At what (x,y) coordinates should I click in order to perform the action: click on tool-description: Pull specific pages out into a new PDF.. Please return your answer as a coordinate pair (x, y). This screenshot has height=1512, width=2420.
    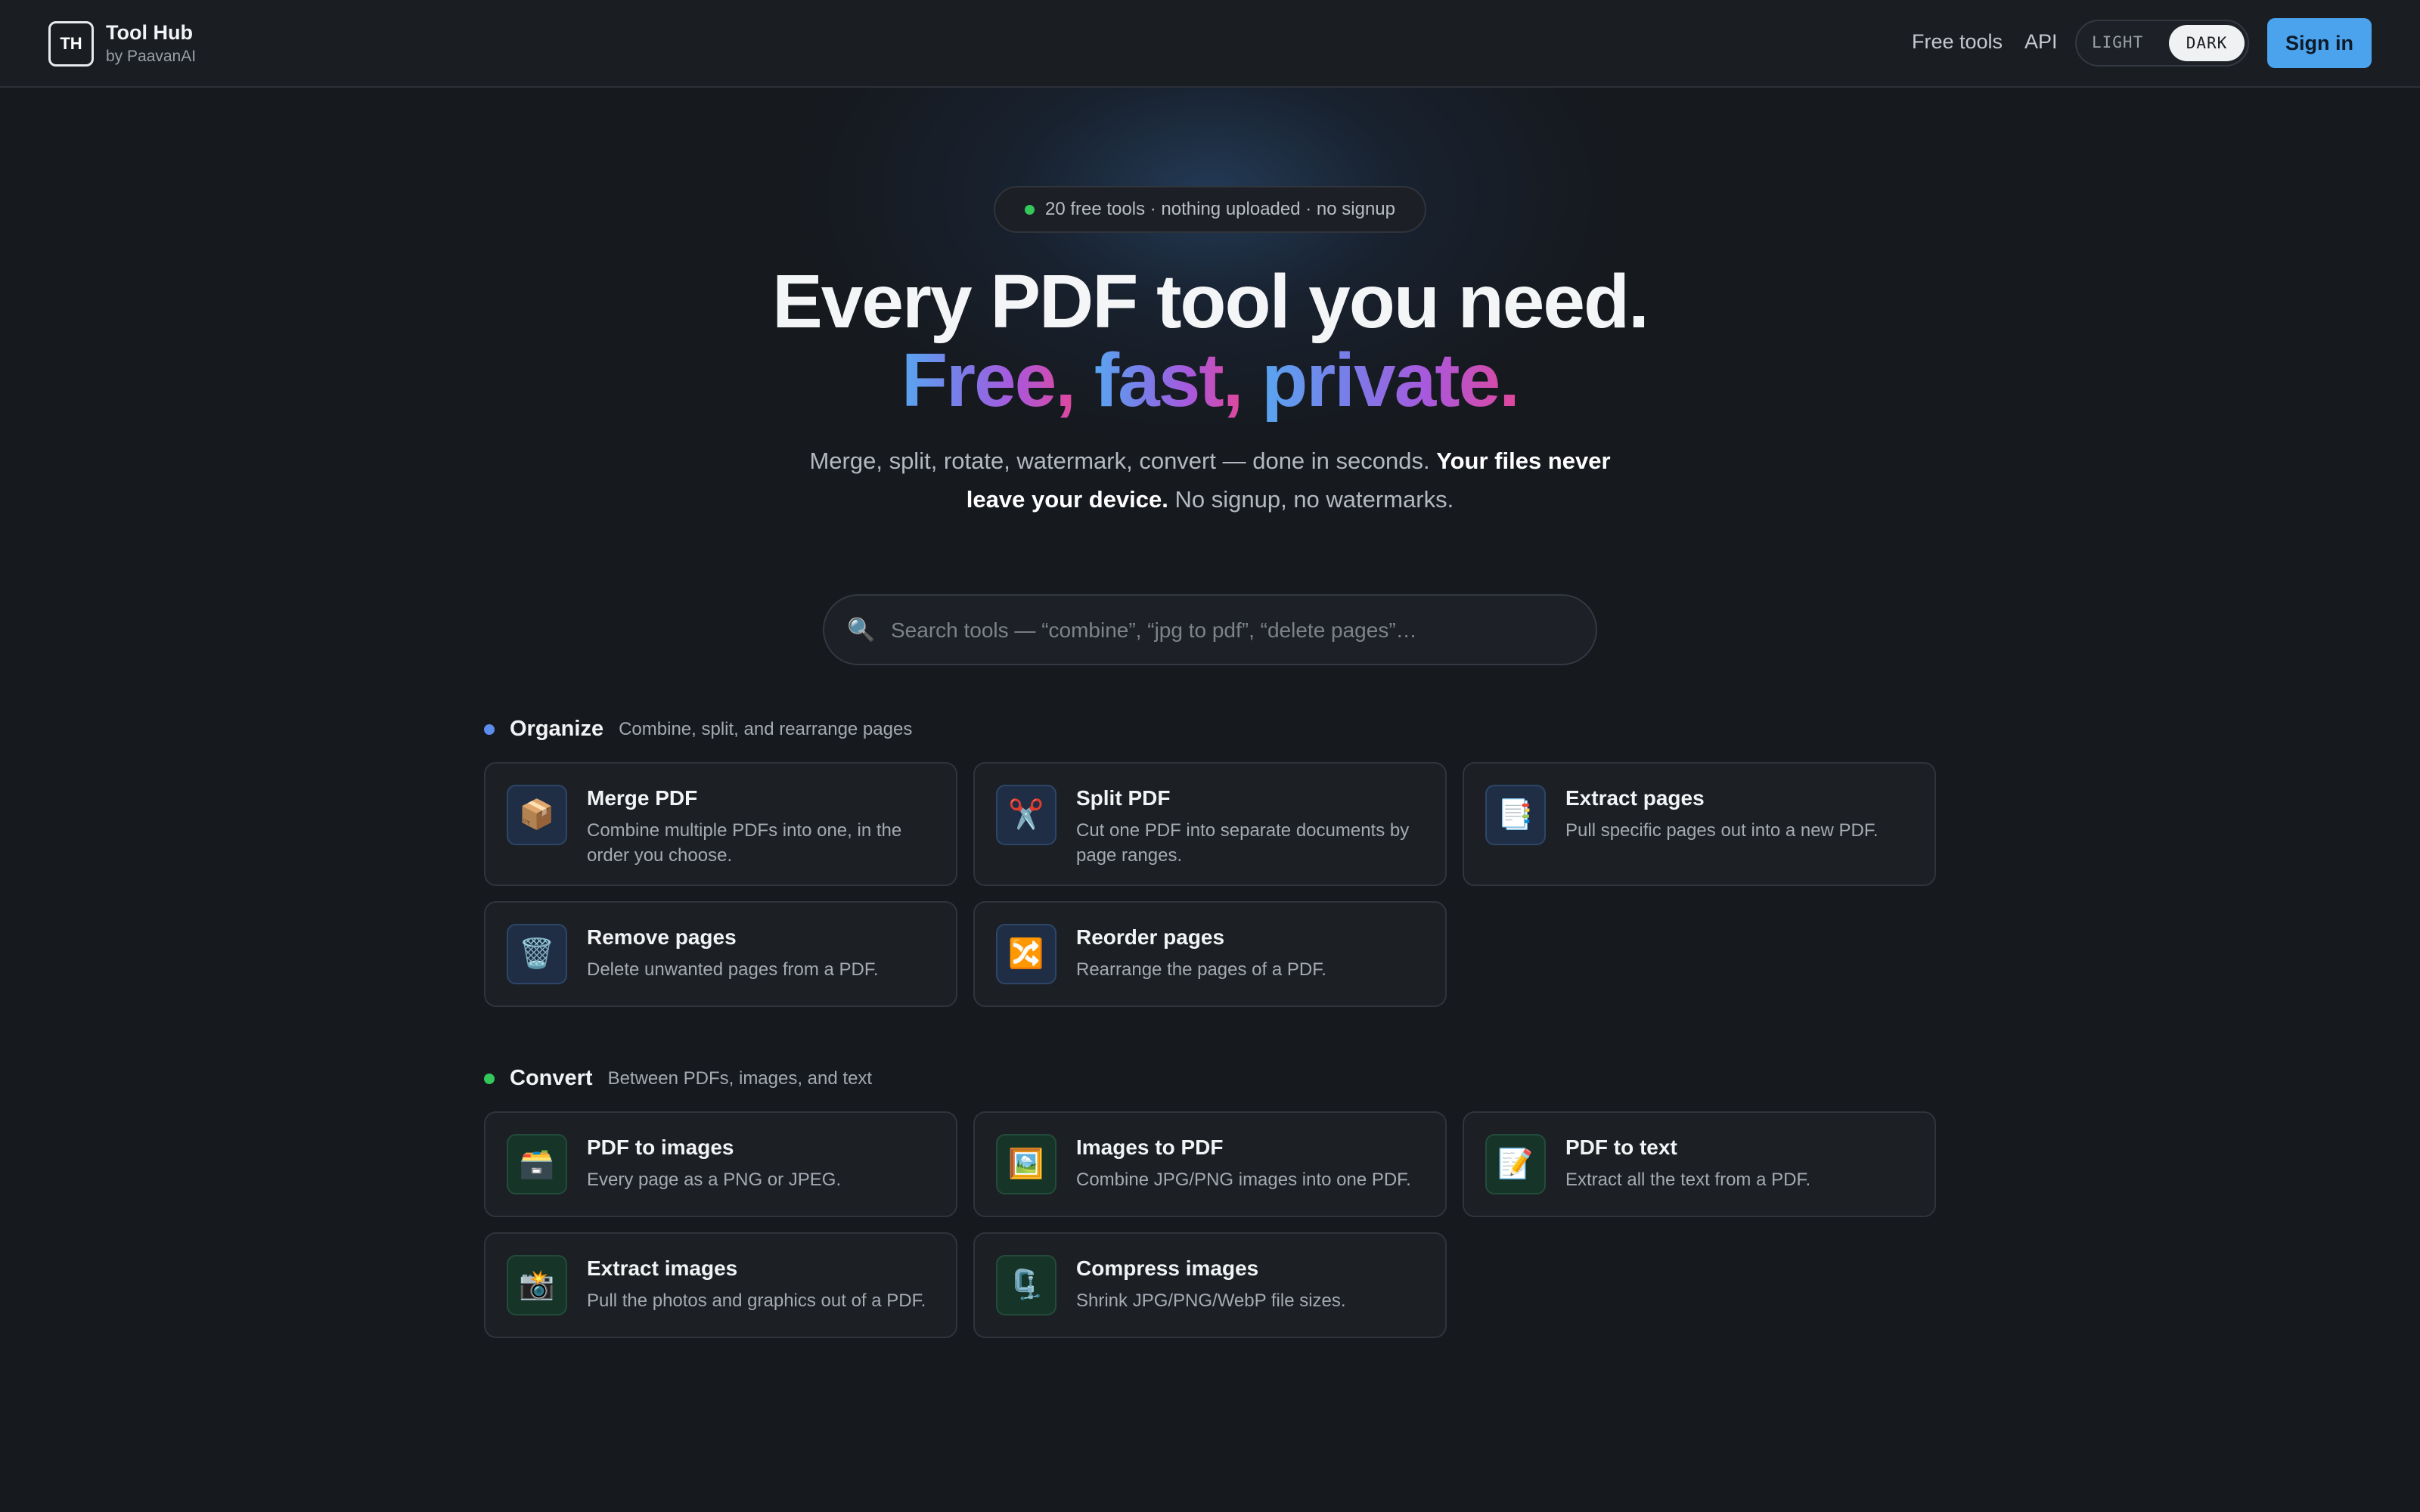
    Looking at the image, I should click on (1722, 830).